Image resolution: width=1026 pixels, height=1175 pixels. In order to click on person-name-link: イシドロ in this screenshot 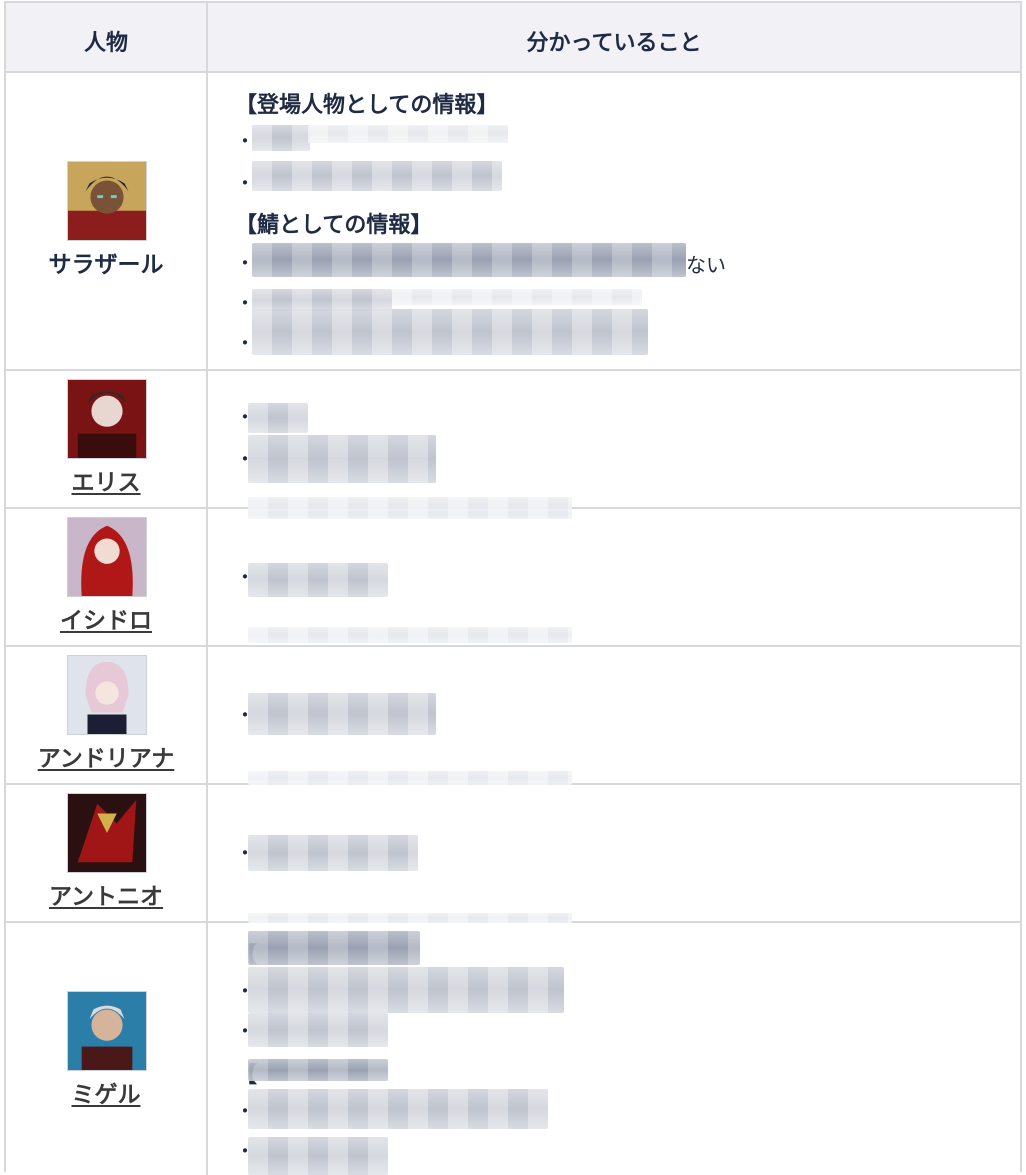, I will do `click(106, 618)`.